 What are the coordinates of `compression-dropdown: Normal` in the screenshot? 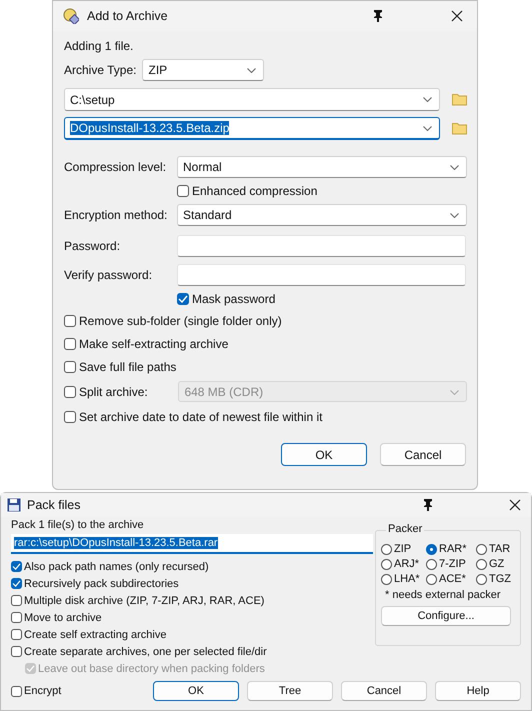 It's located at (322, 167).